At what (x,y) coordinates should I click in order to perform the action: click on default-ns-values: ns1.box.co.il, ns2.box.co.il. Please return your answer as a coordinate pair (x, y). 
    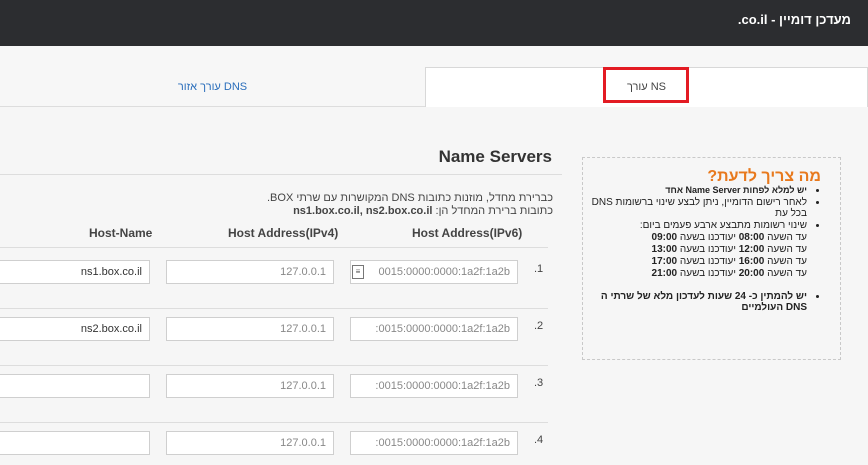
    Looking at the image, I should click on (363, 211).